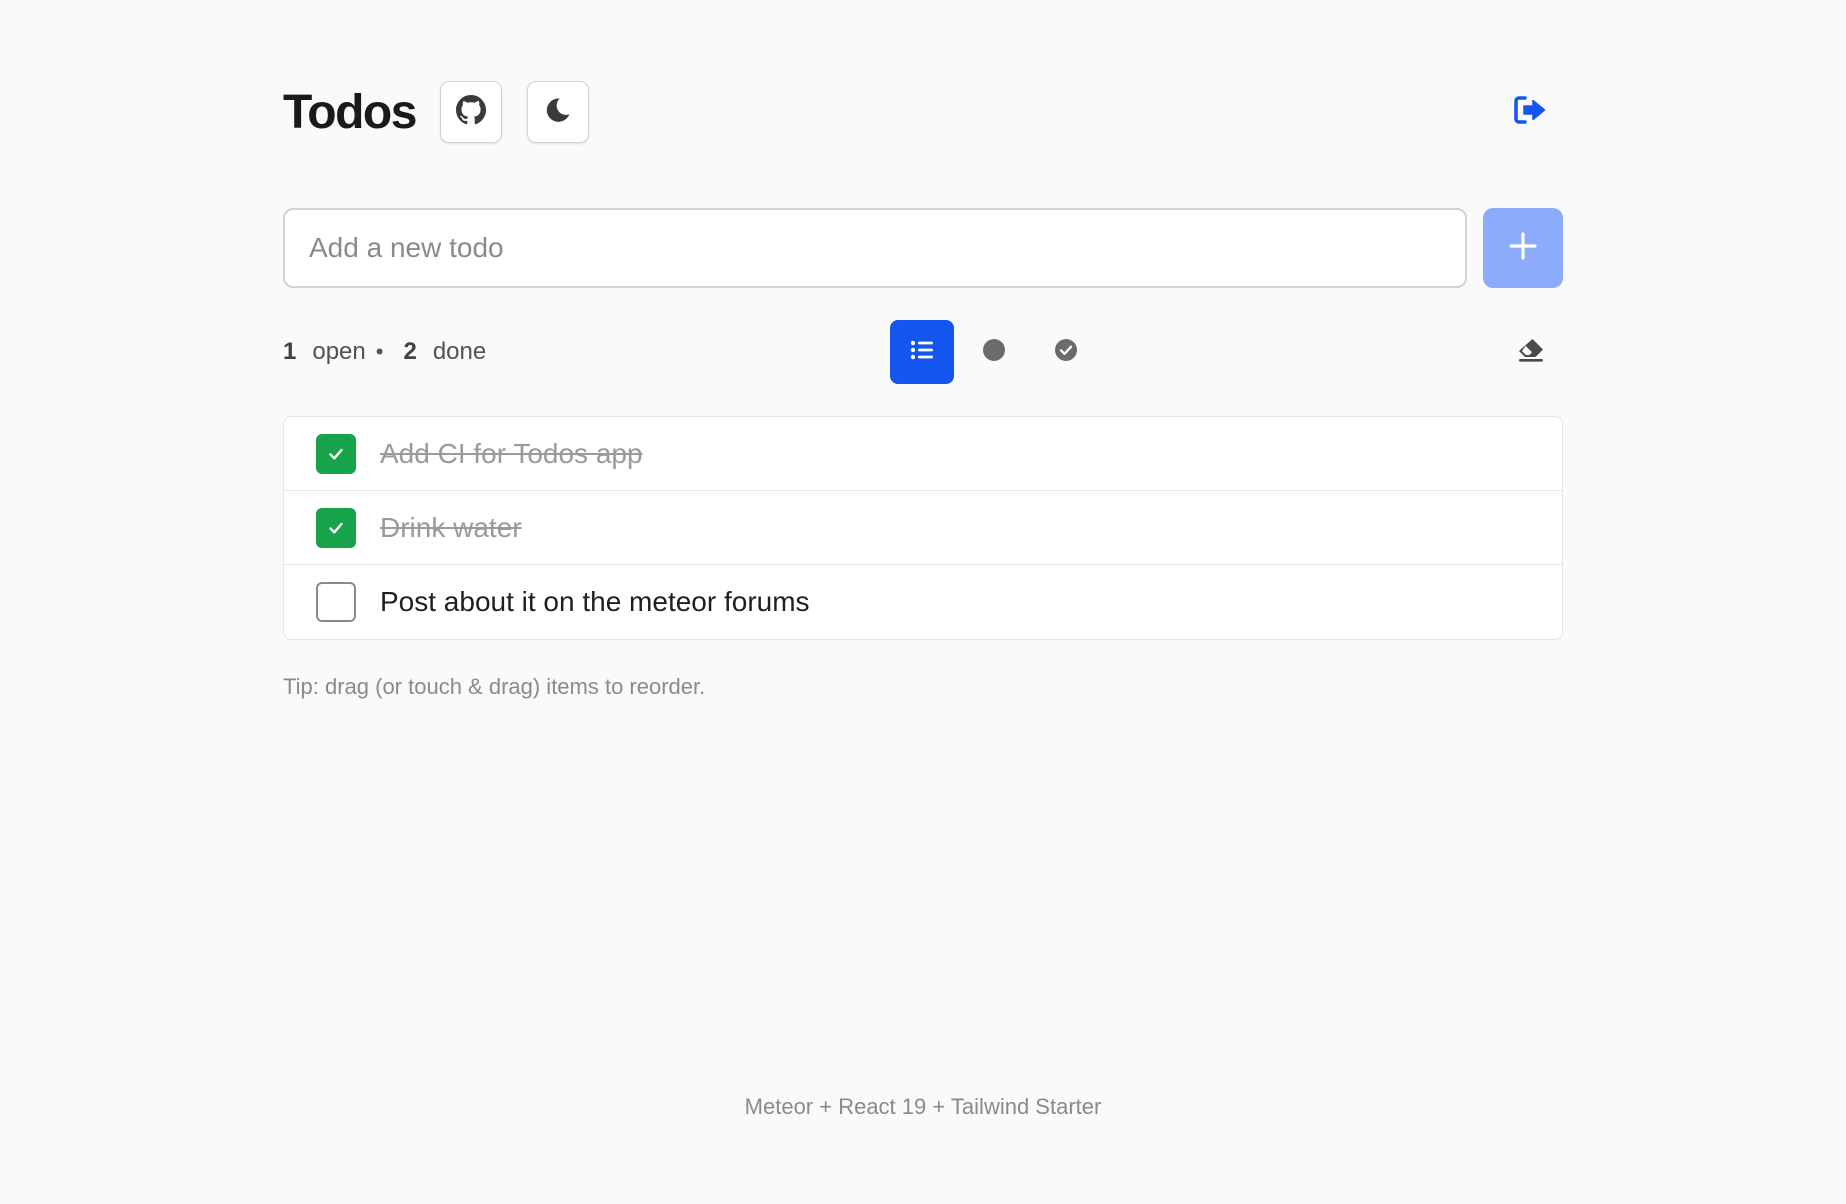  I want to click on stats-bar: 1 open • 2 done, so click(923, 352).